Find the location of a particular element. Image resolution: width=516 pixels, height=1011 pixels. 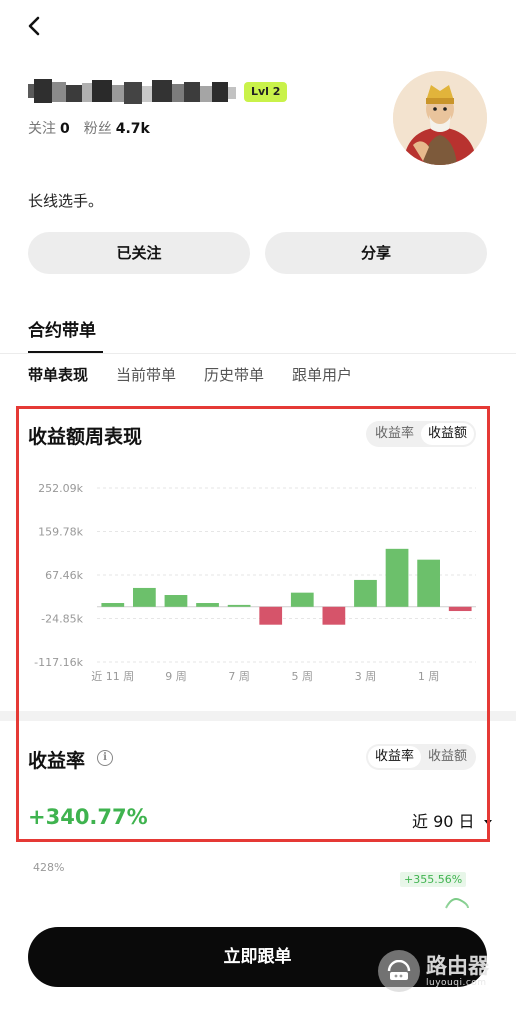

bar-3 周 is located at coordinates (365, 593).